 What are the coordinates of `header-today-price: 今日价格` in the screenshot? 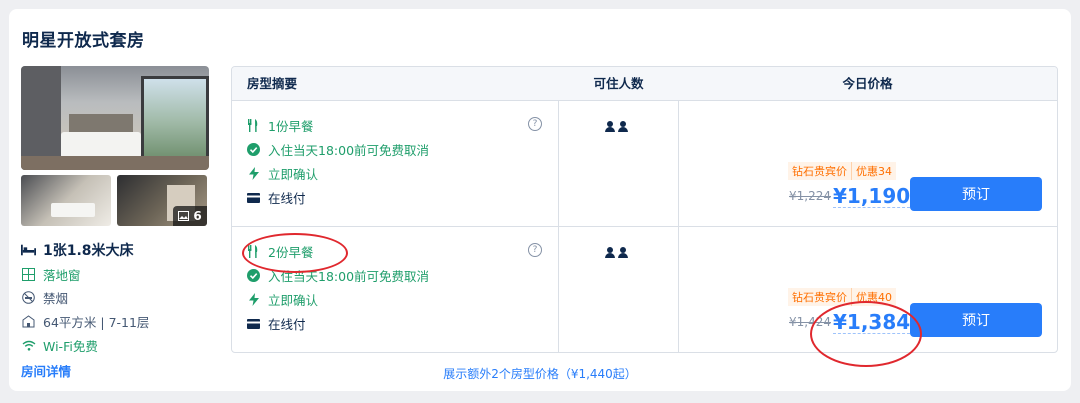 It's located at (867, 83).